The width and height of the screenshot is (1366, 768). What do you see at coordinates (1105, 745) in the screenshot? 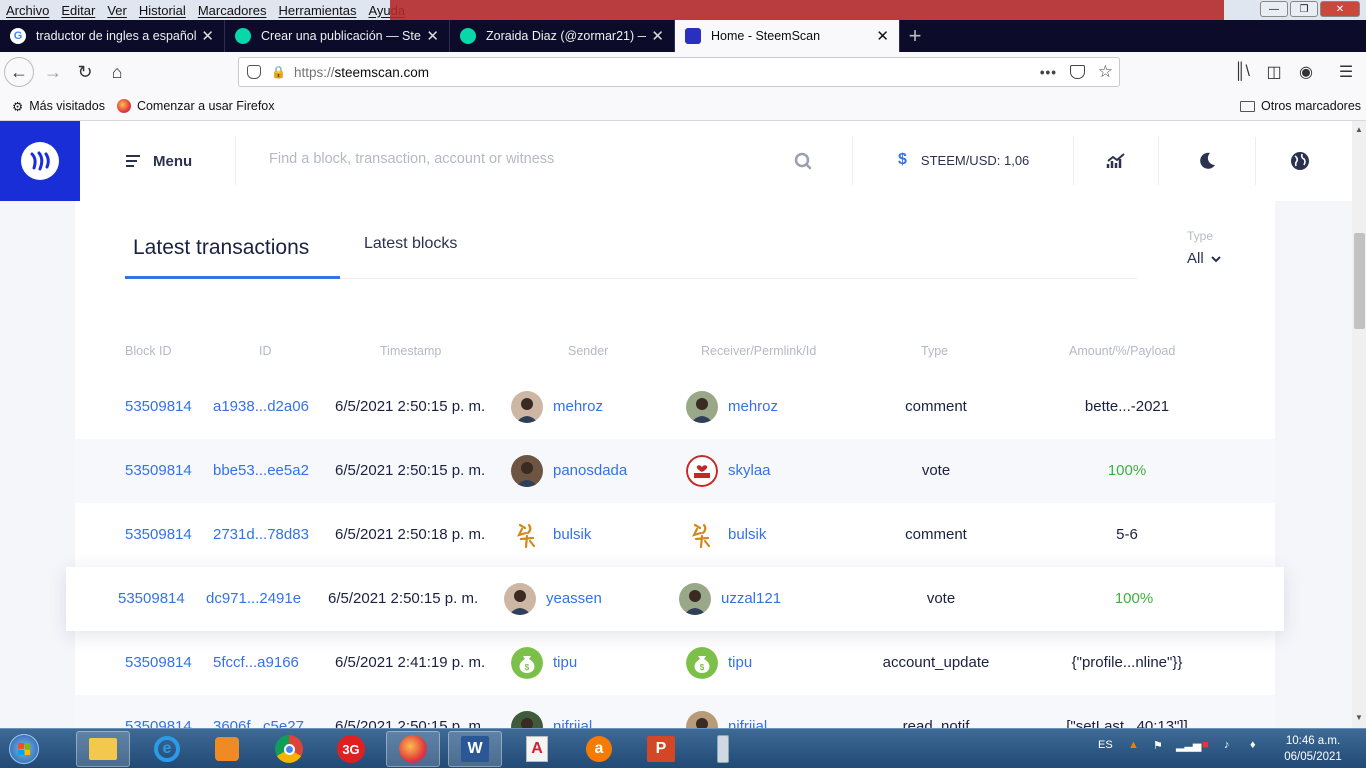
I see `language-indicator: ES` at bounding box center [1105, 745].